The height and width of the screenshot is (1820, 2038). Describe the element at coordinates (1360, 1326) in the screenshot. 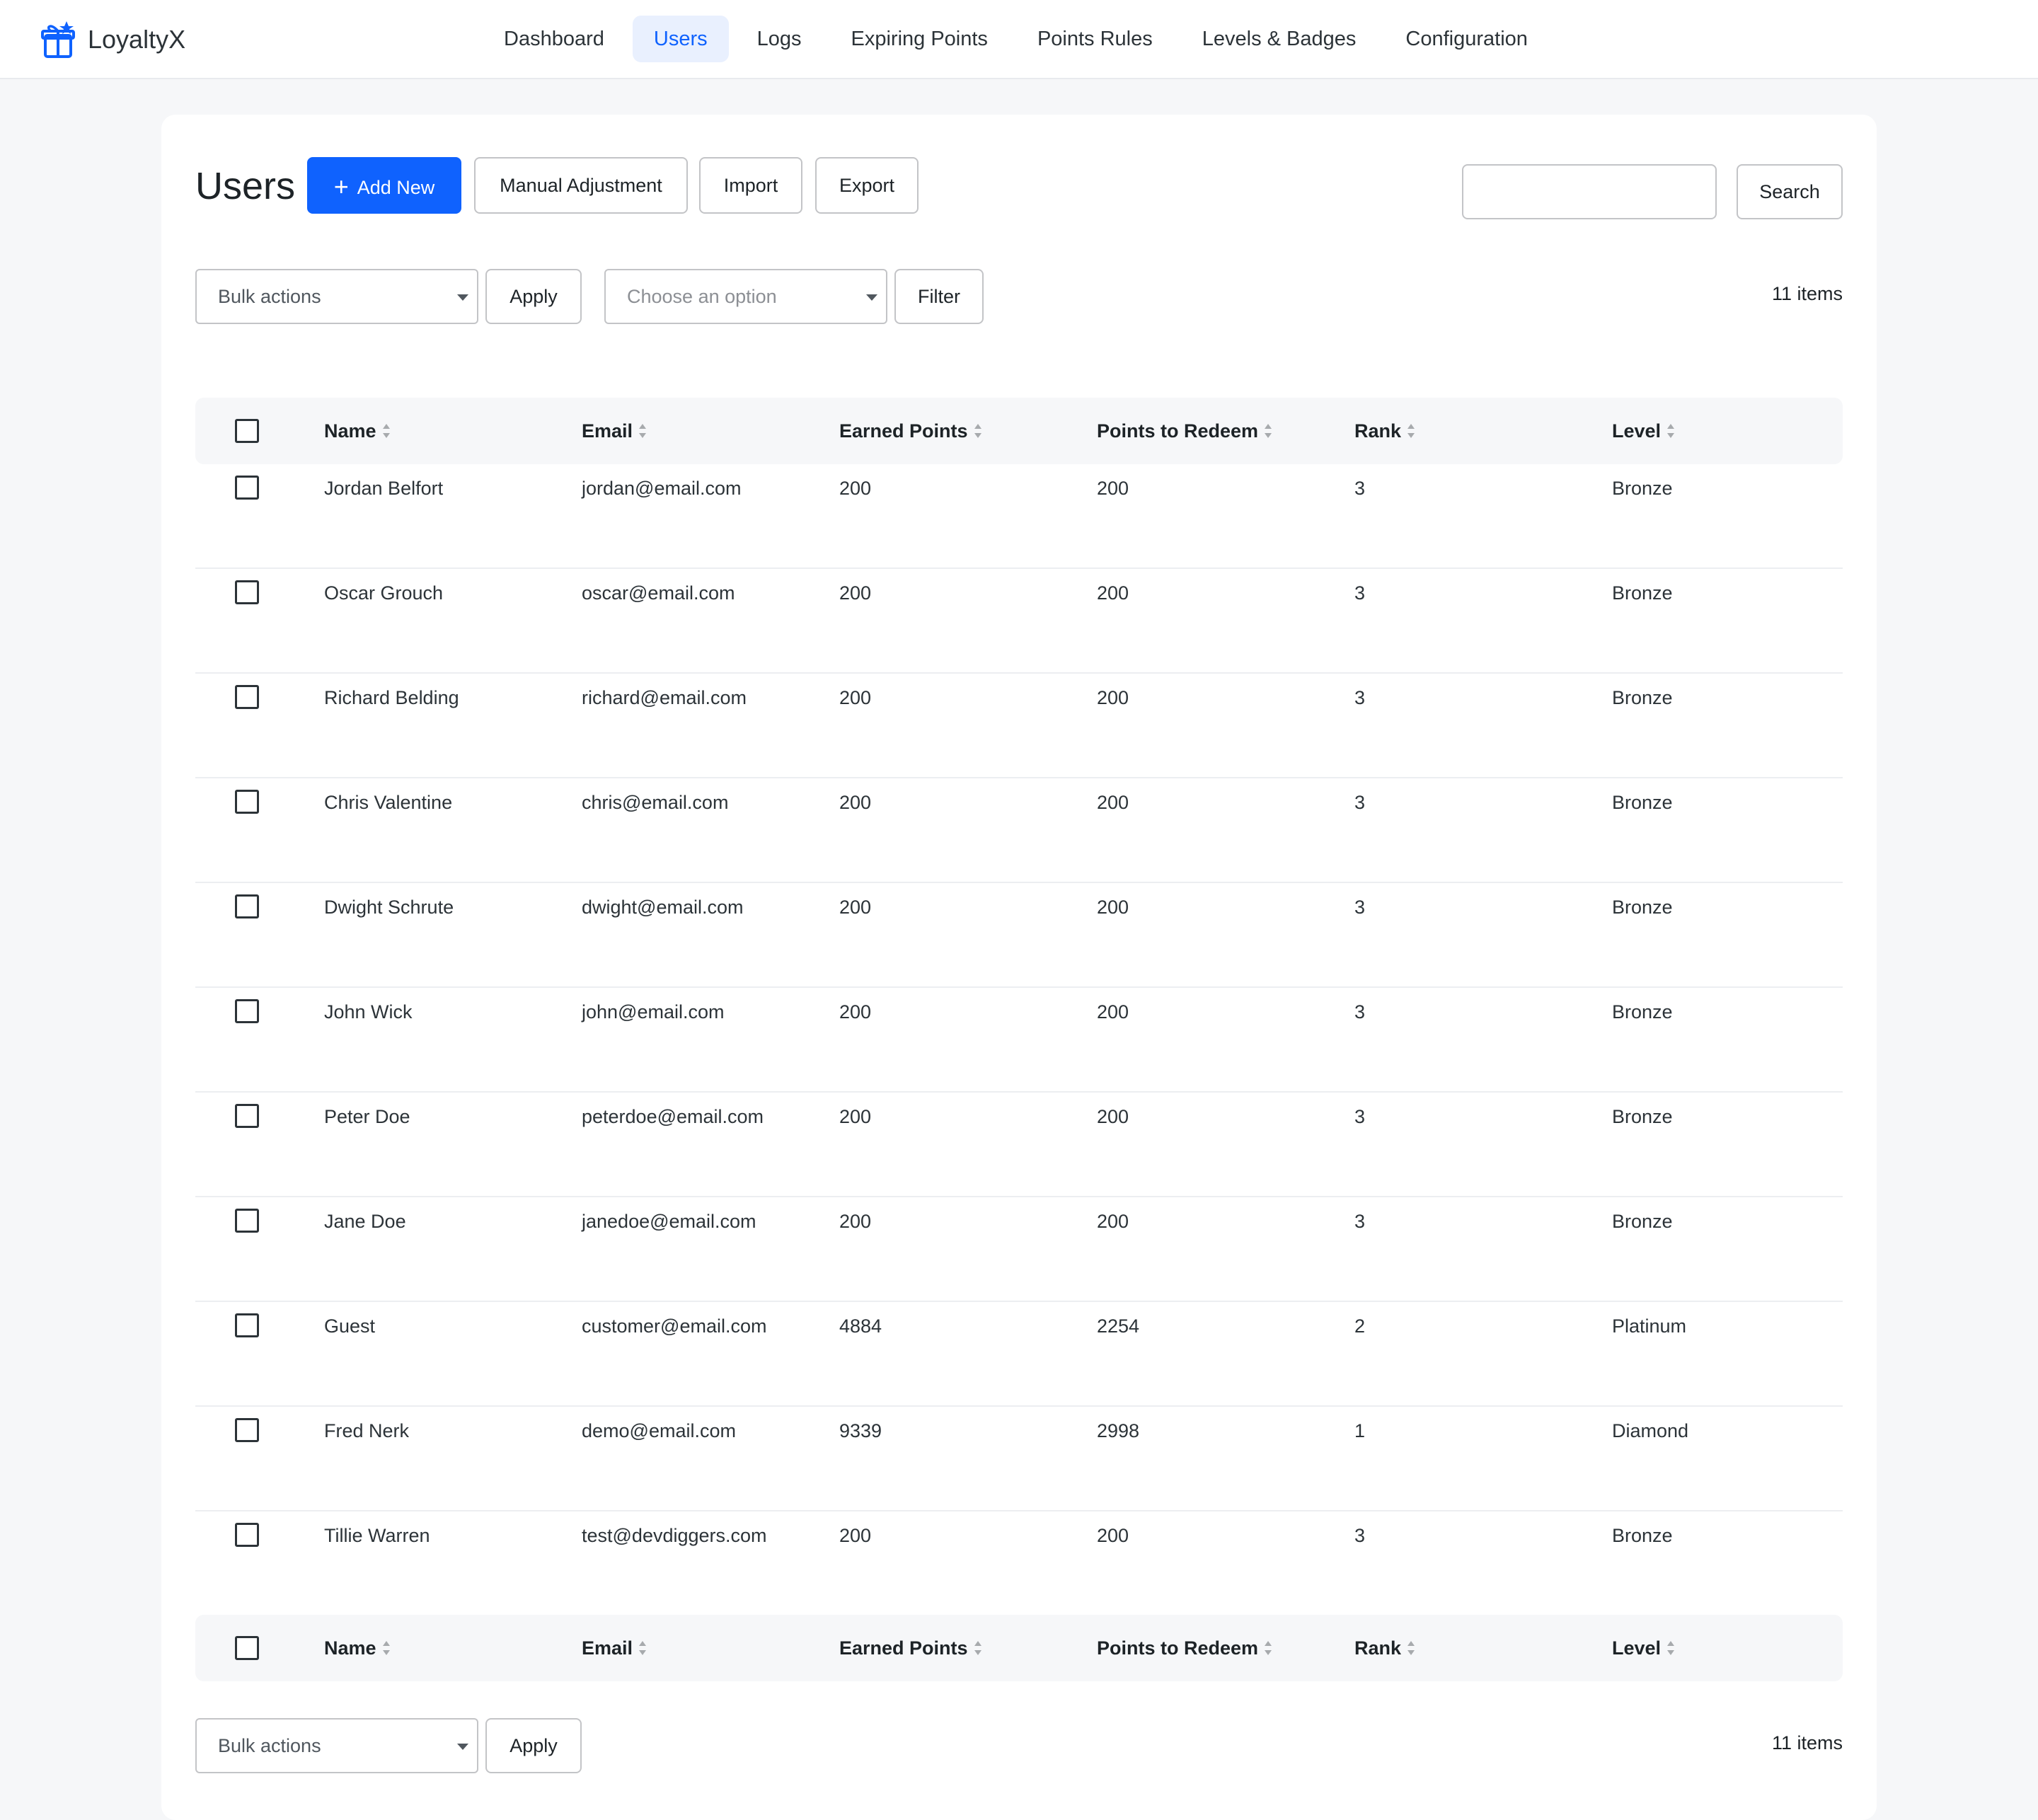

I see `cell-rank: 2` at that location.